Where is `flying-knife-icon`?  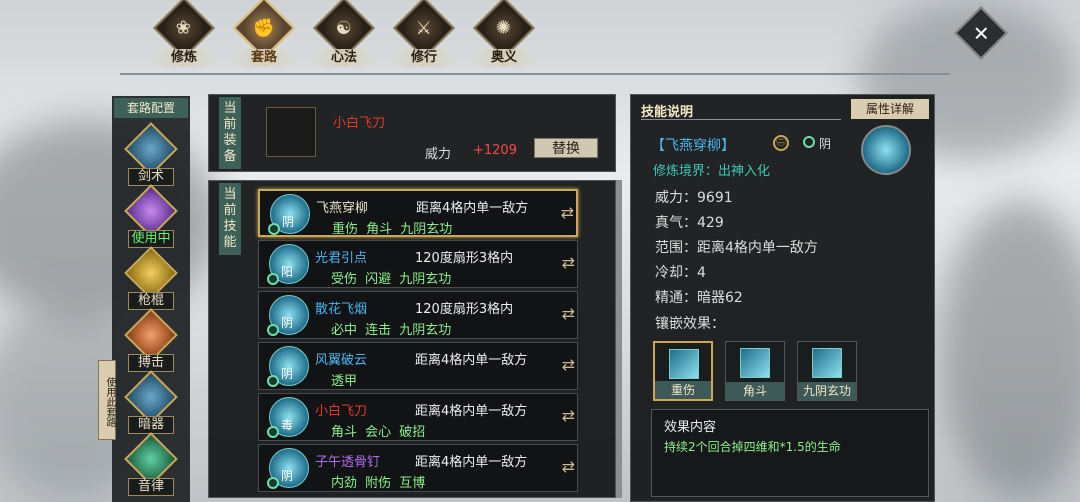
flying-knife-icon is located at coordinates (291, 132).